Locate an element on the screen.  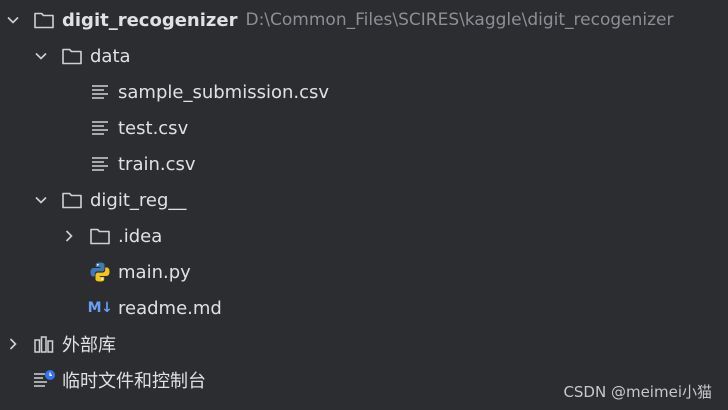
folder-name: data is located at coordinates (110, 56).